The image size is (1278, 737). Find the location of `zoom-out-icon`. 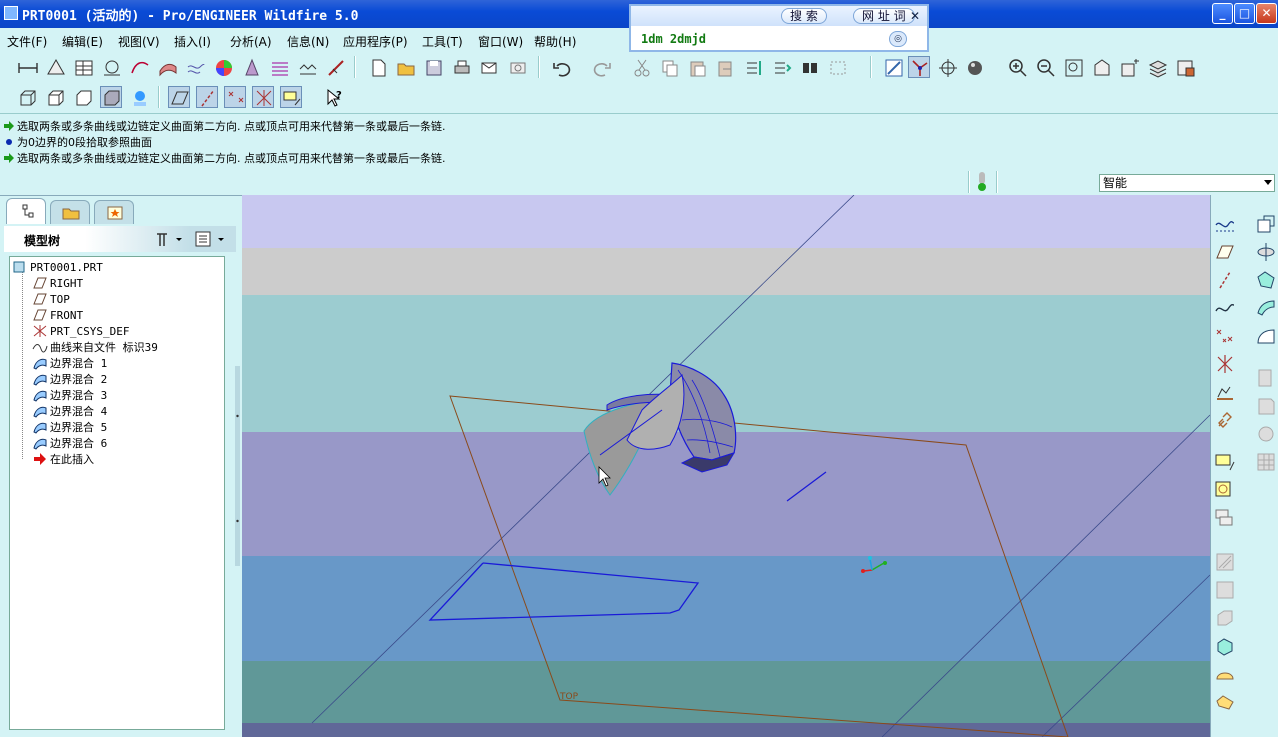

zoom-out-icon is located at coordinates (1045, 67).